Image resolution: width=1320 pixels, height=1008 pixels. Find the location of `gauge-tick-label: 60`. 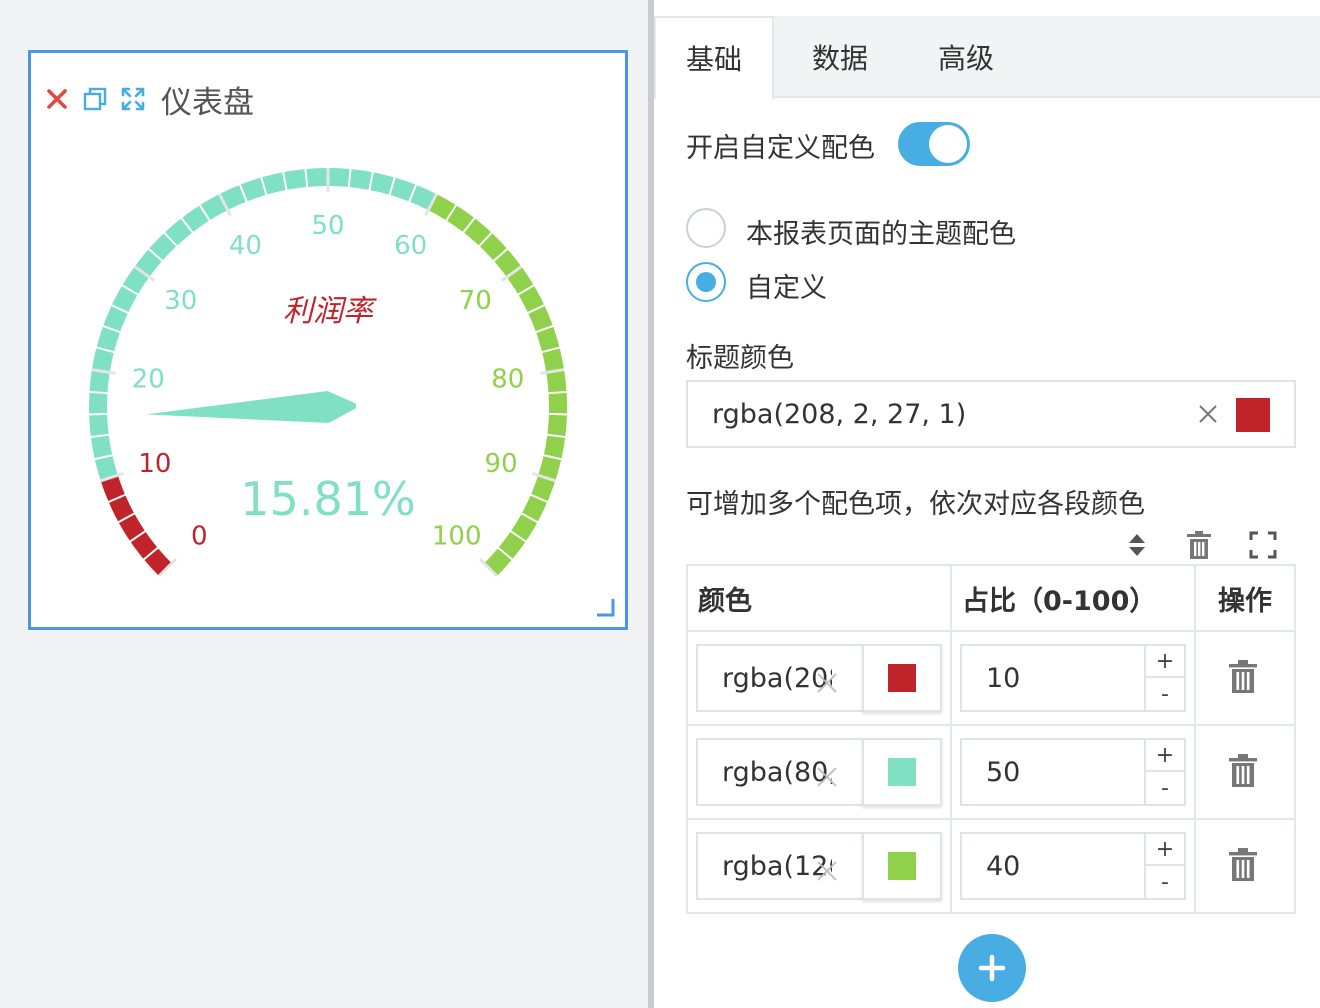

gauge-tick-label: 60 is located at coordinates (410, 246).